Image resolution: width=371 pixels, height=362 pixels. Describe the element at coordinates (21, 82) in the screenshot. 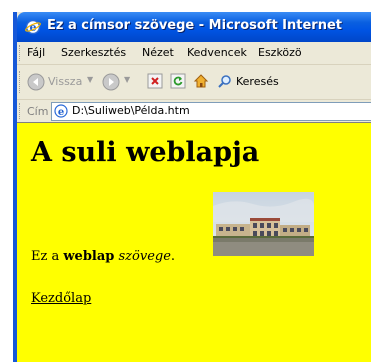

I see `toolbar-grip` at that location.